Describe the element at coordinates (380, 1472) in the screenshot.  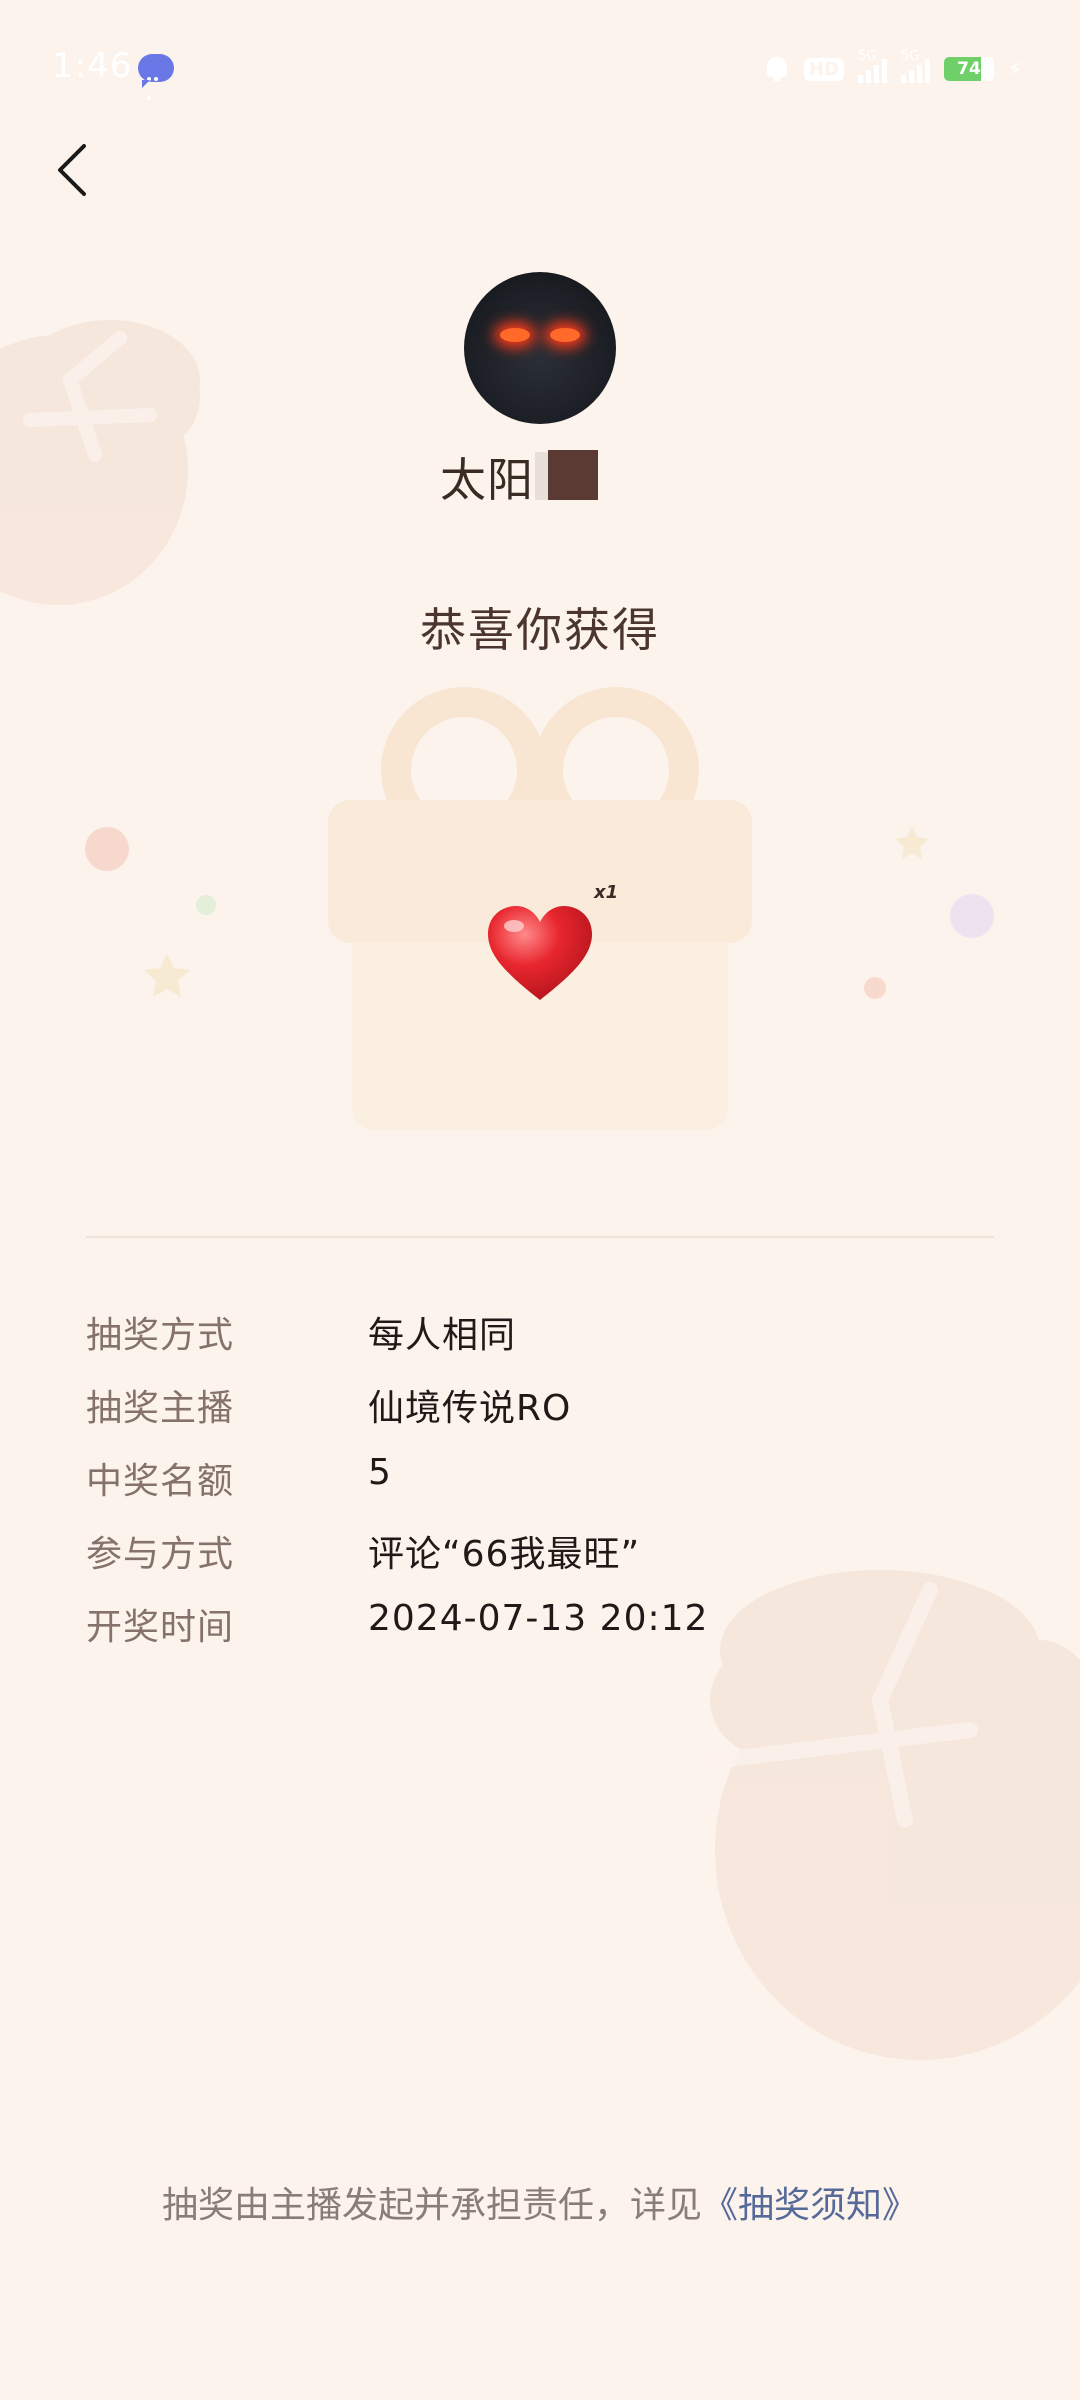
I see `detail-value: 5` at that location.